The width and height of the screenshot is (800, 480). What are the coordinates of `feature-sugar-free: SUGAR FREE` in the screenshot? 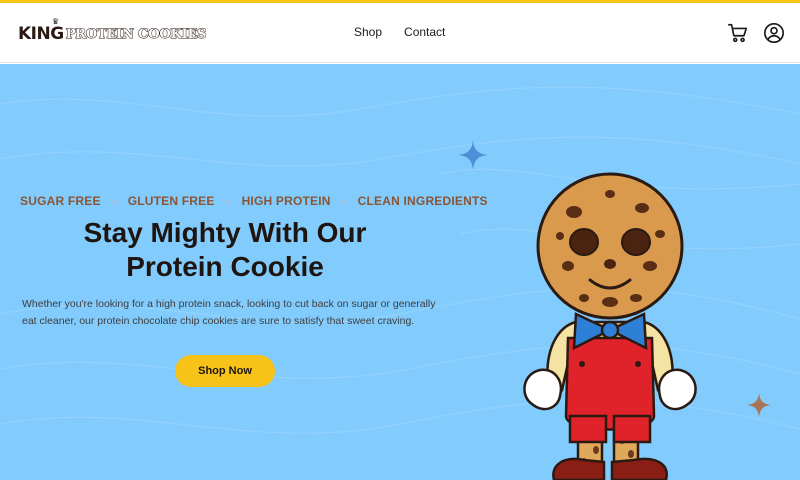 It's located at (60, 201).